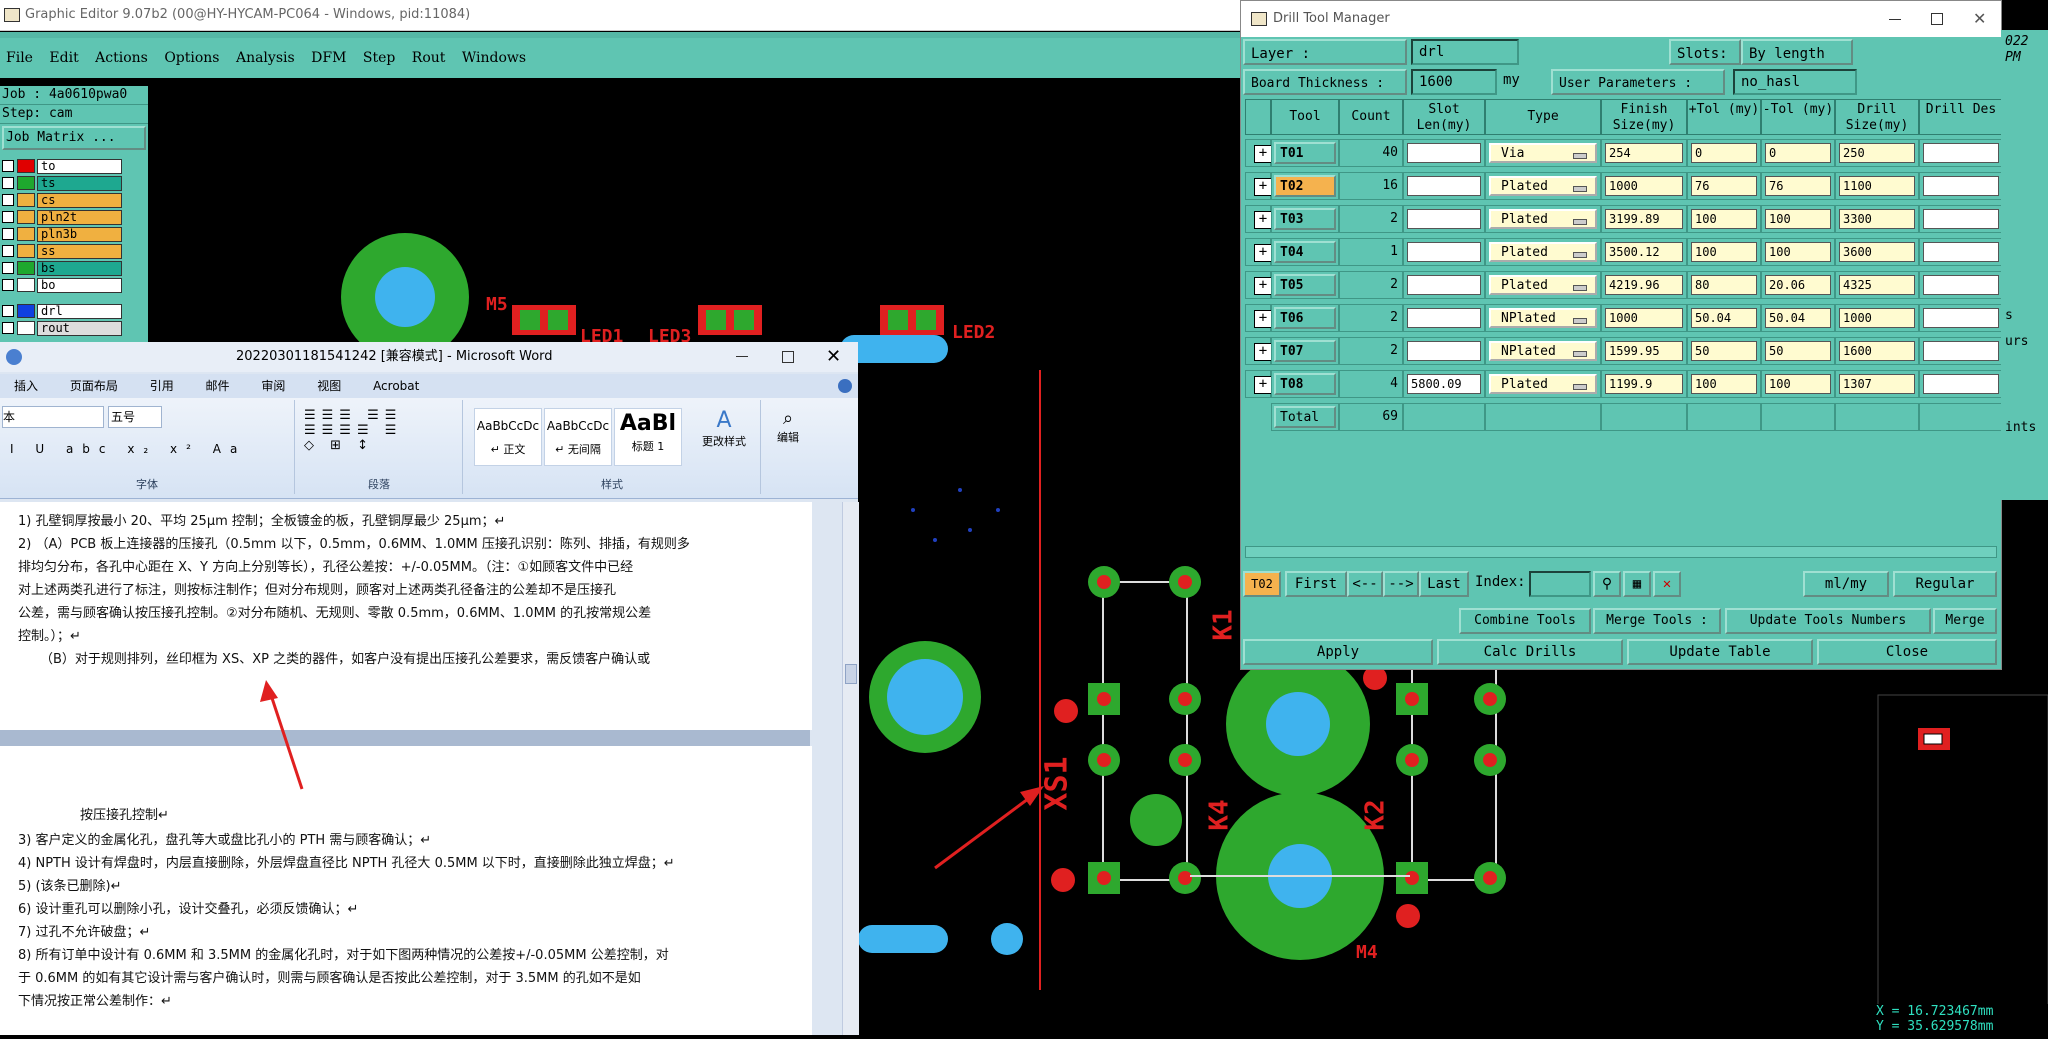 The width and height of the screenshot is (2048, 1039). I want to click on update-table-button: Update Table, so click(1720, 652).